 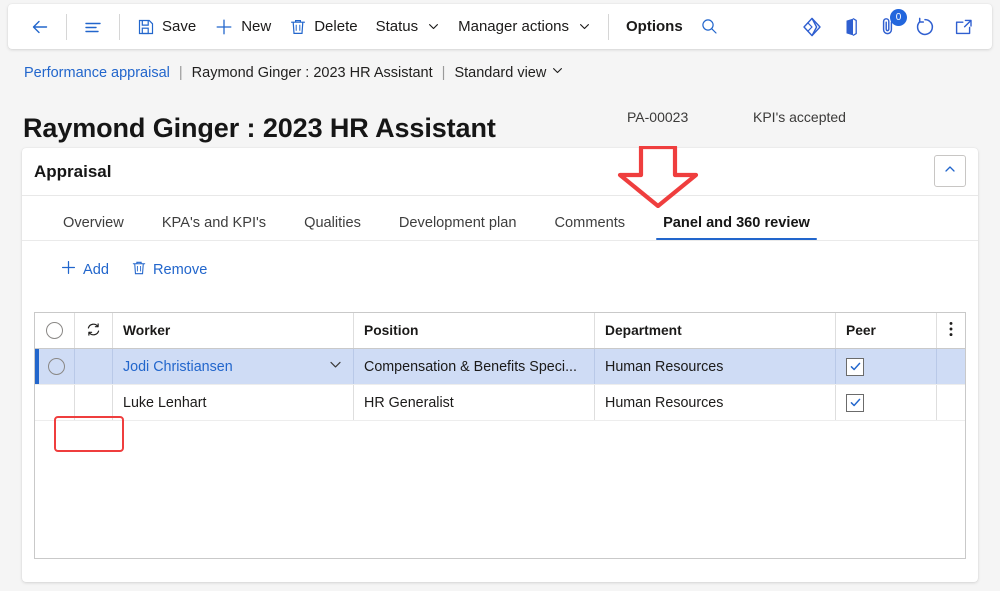 I want to click on status-menu-button: Status, so click(x=408, y=27).